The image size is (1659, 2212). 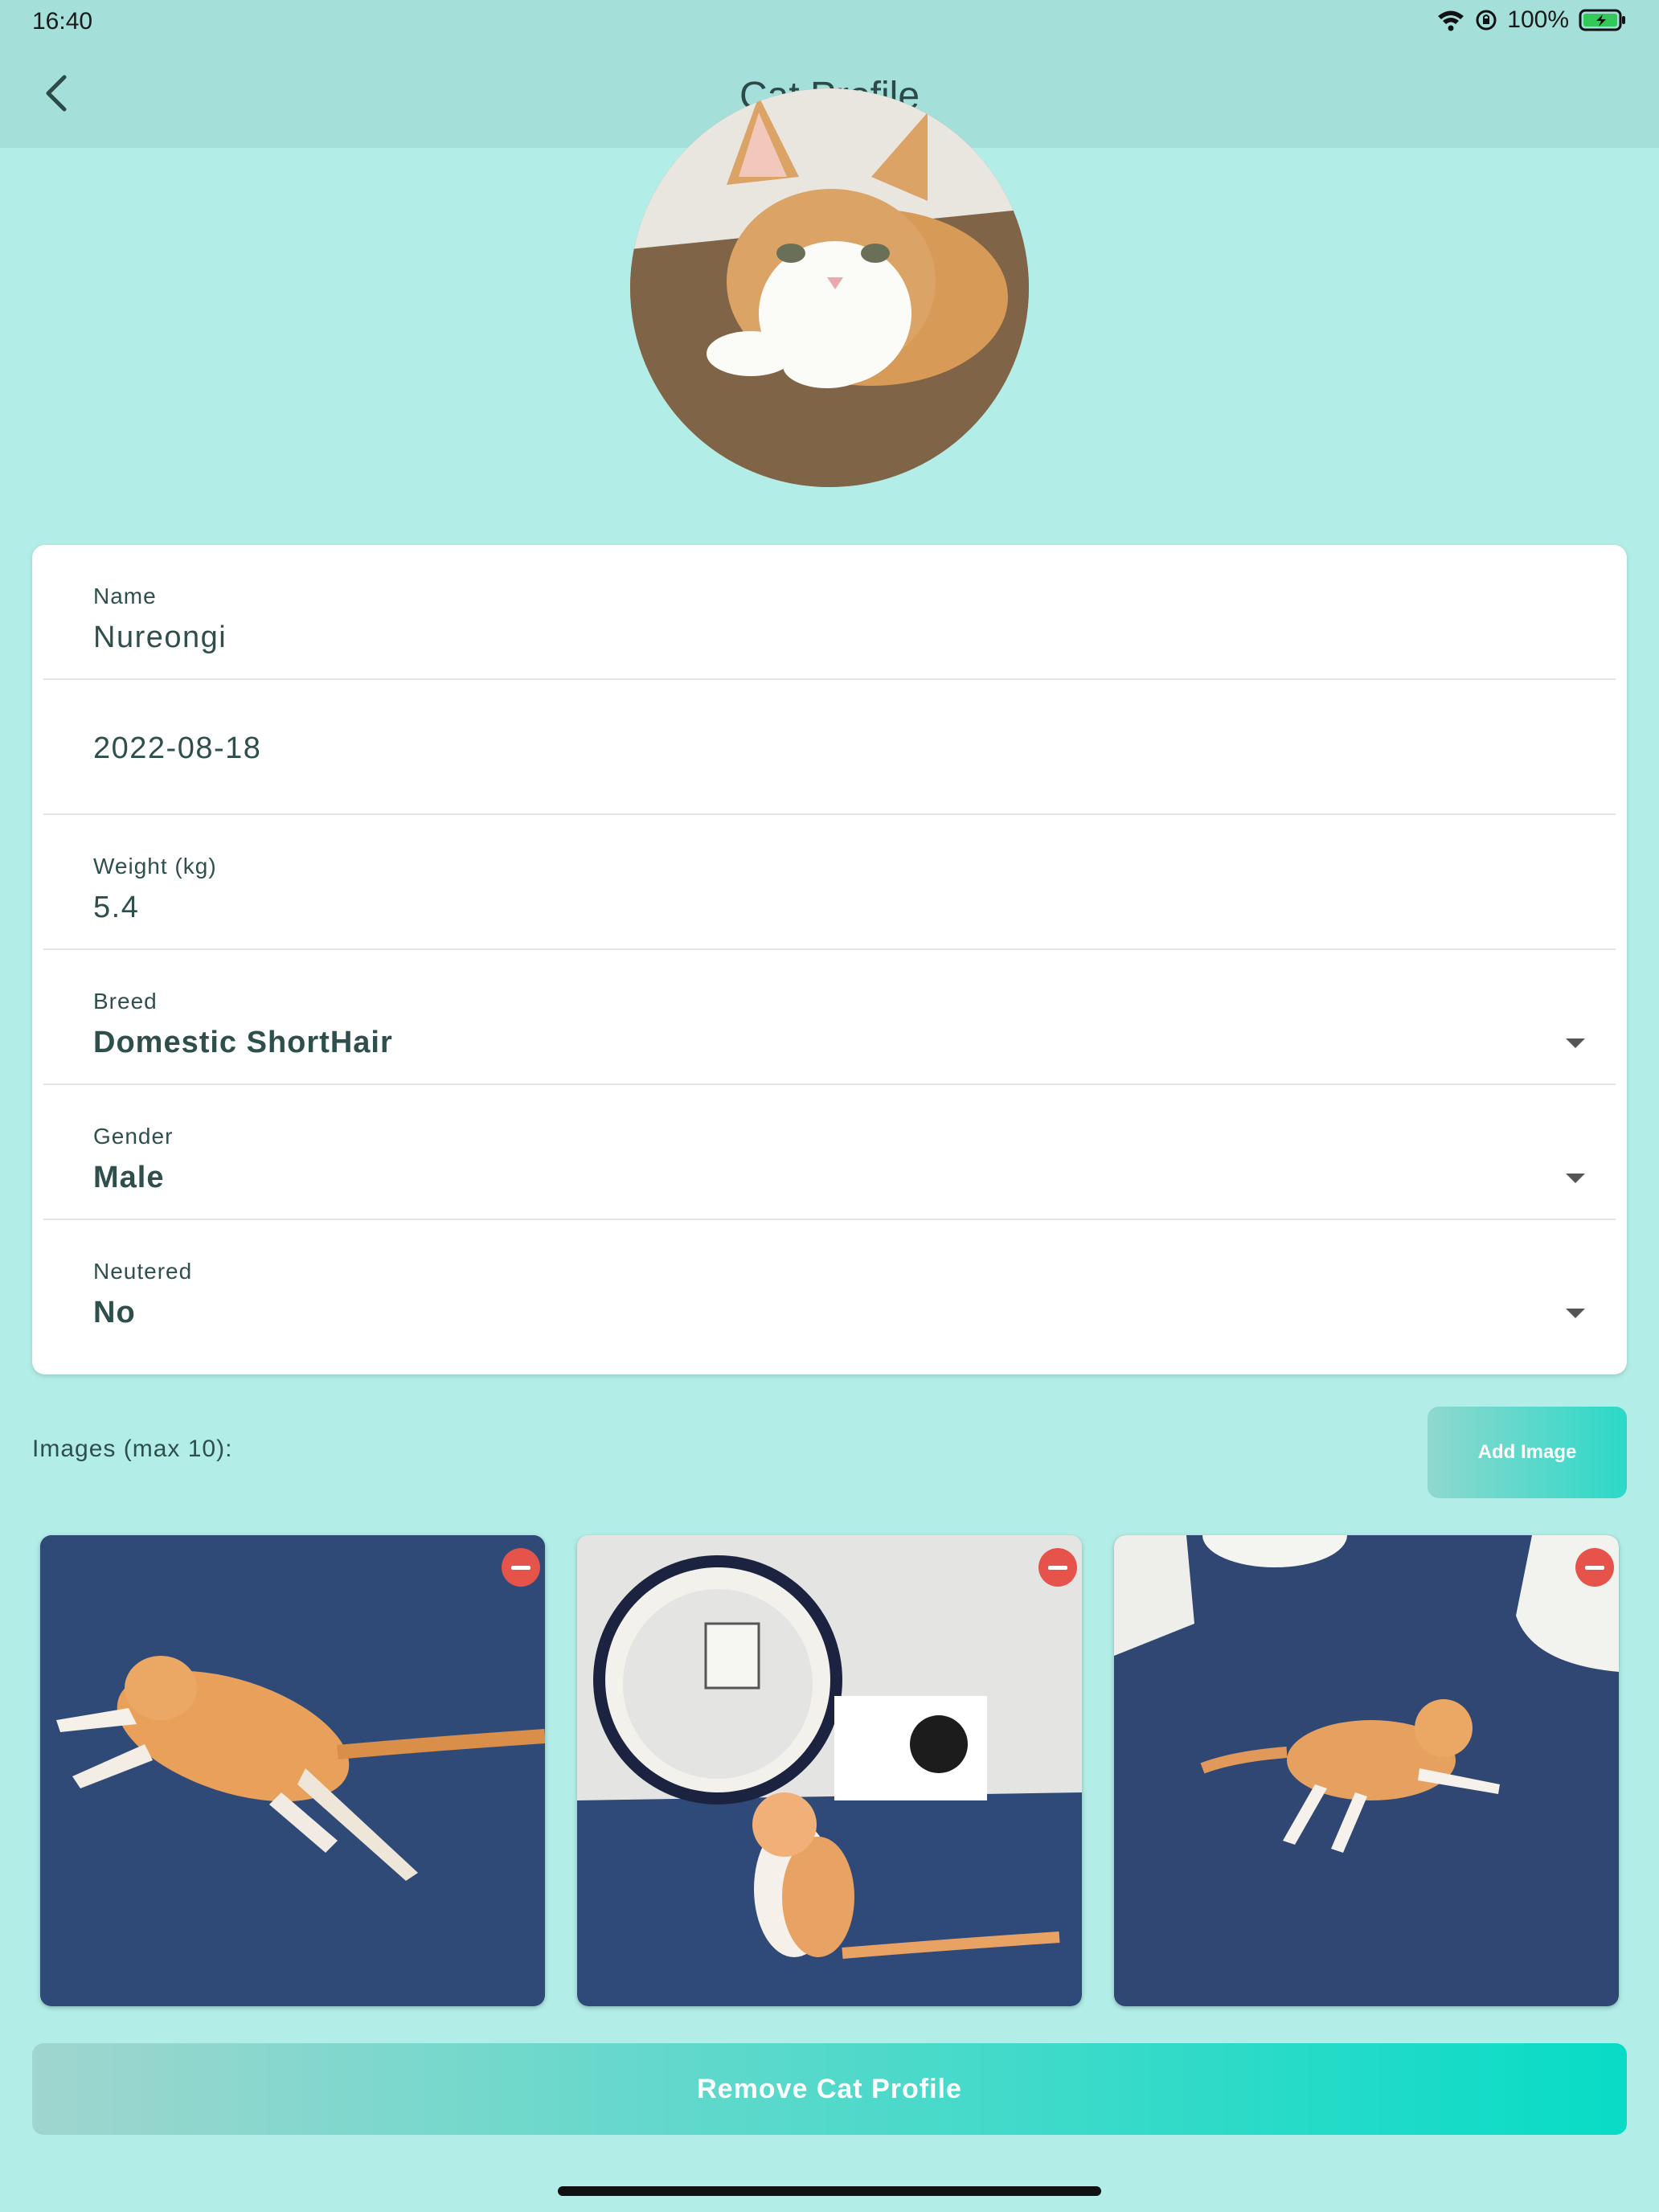 I want to click on breed-value: Domestic ShortHair, so click(x=243, y=1042).